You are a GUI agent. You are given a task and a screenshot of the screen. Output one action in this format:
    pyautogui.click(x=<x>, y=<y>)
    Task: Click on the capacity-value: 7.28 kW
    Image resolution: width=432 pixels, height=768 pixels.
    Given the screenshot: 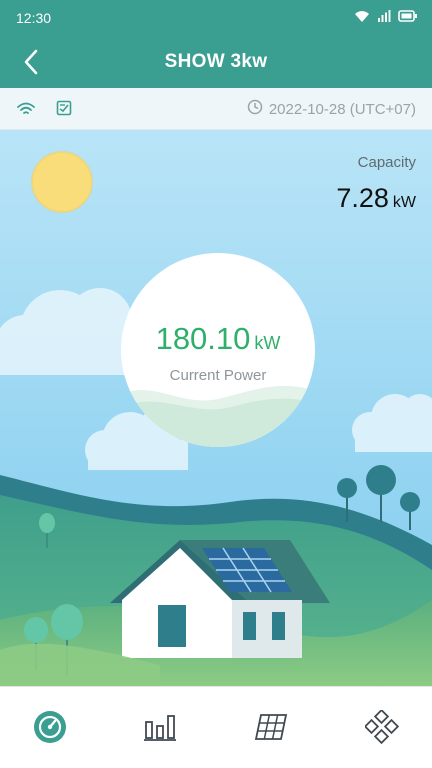 What is the action you would take?
    pyautogui.click(x=376, y=198)
    